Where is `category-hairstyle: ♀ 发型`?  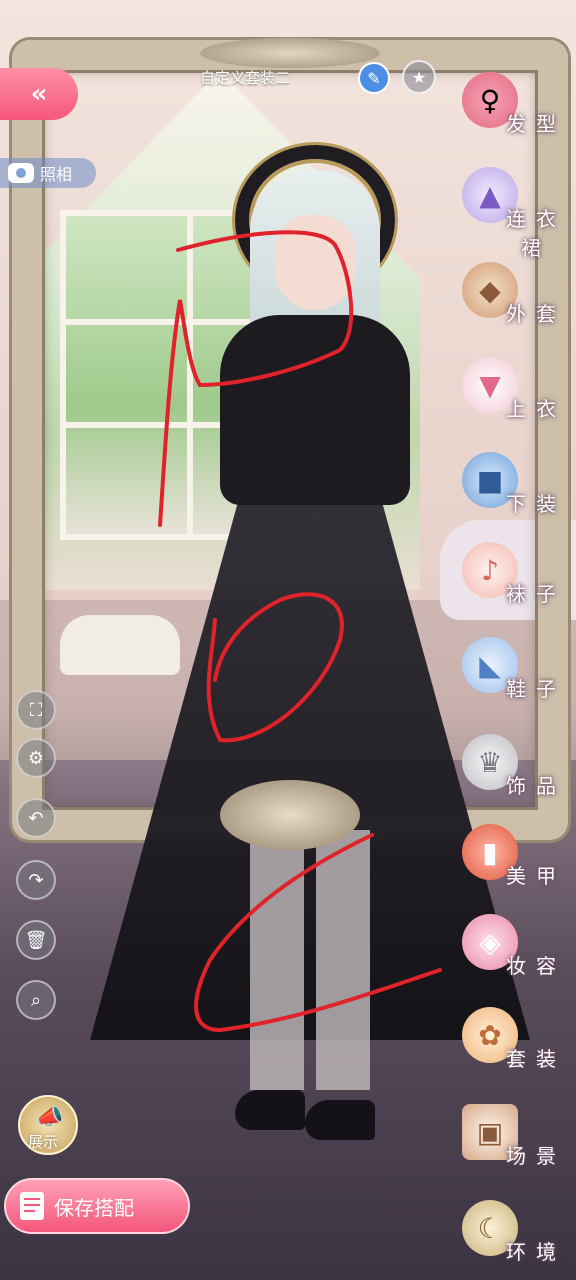 category-hairstyle: ♀ 发型 is located at coordinates (516, 112).